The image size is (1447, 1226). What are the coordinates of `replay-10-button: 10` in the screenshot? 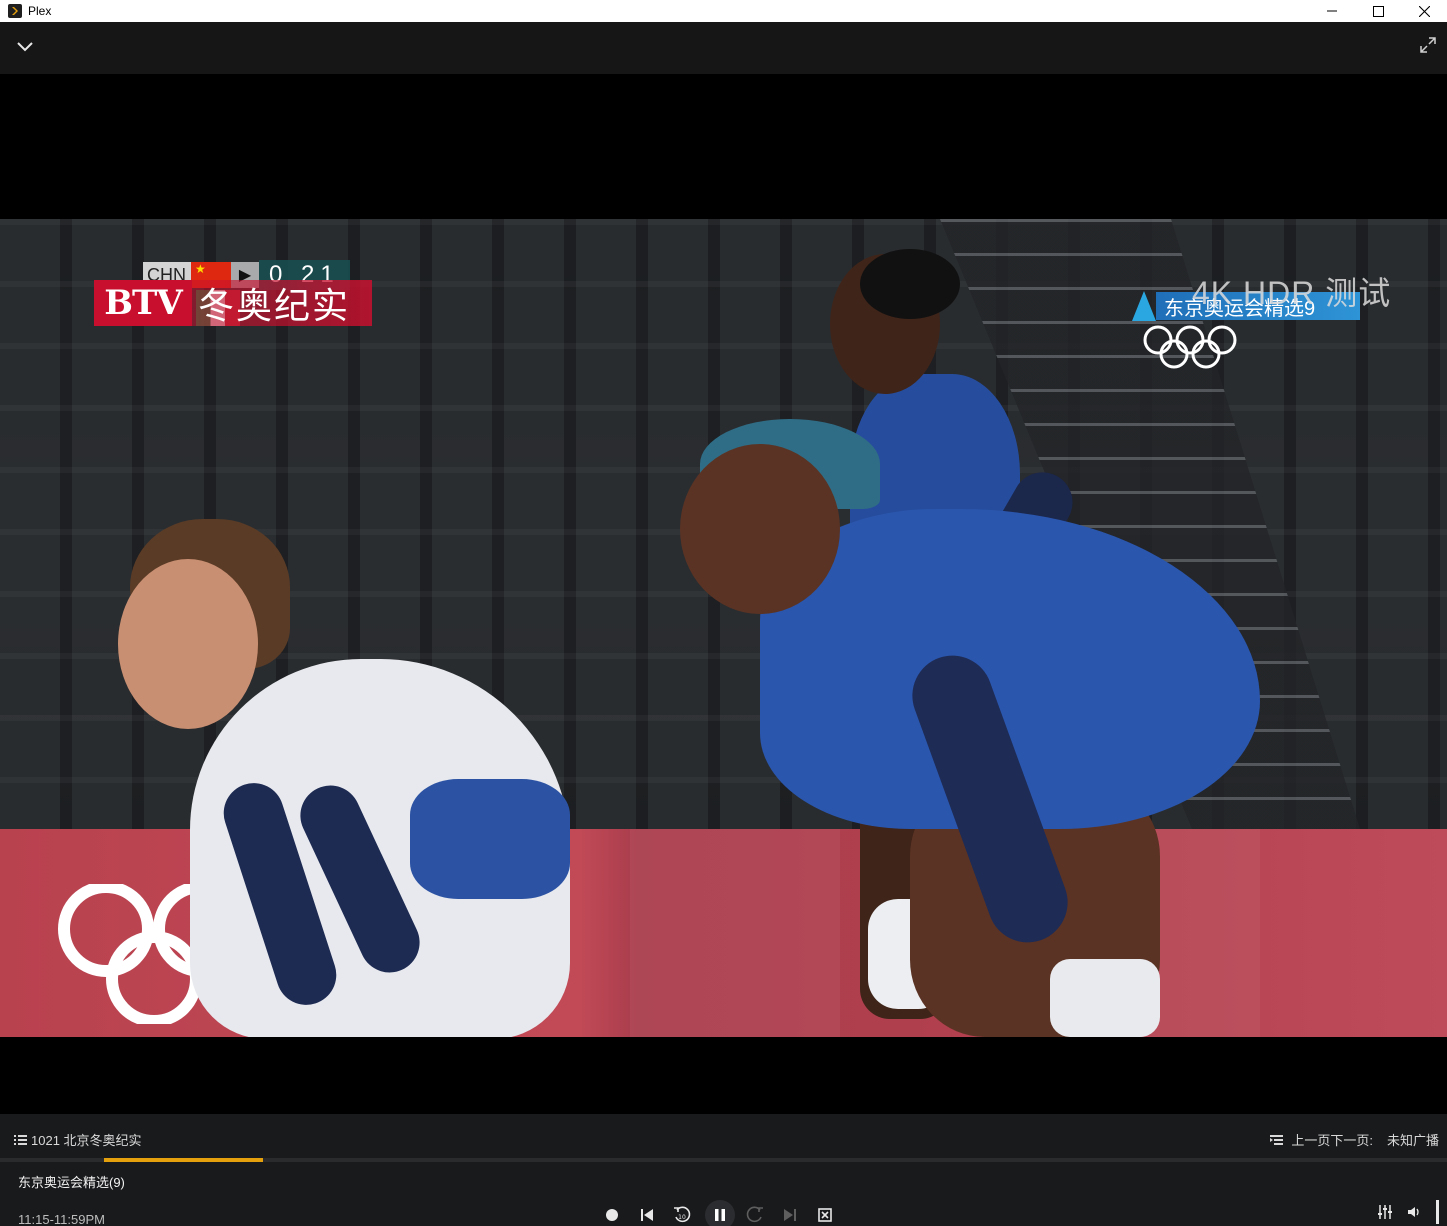 It's located at (682, 1214).